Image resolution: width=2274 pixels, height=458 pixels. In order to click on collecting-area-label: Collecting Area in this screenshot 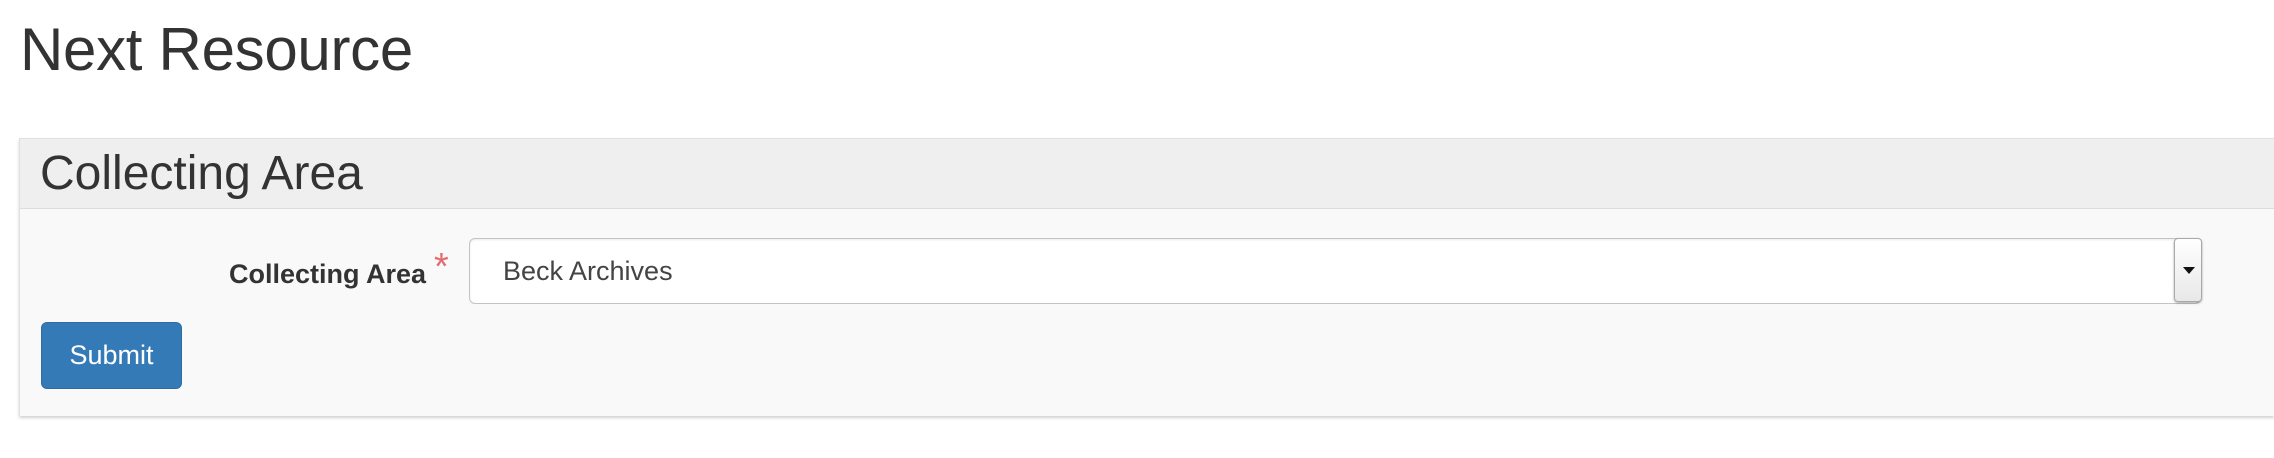, I will do `click(327, 274)`.